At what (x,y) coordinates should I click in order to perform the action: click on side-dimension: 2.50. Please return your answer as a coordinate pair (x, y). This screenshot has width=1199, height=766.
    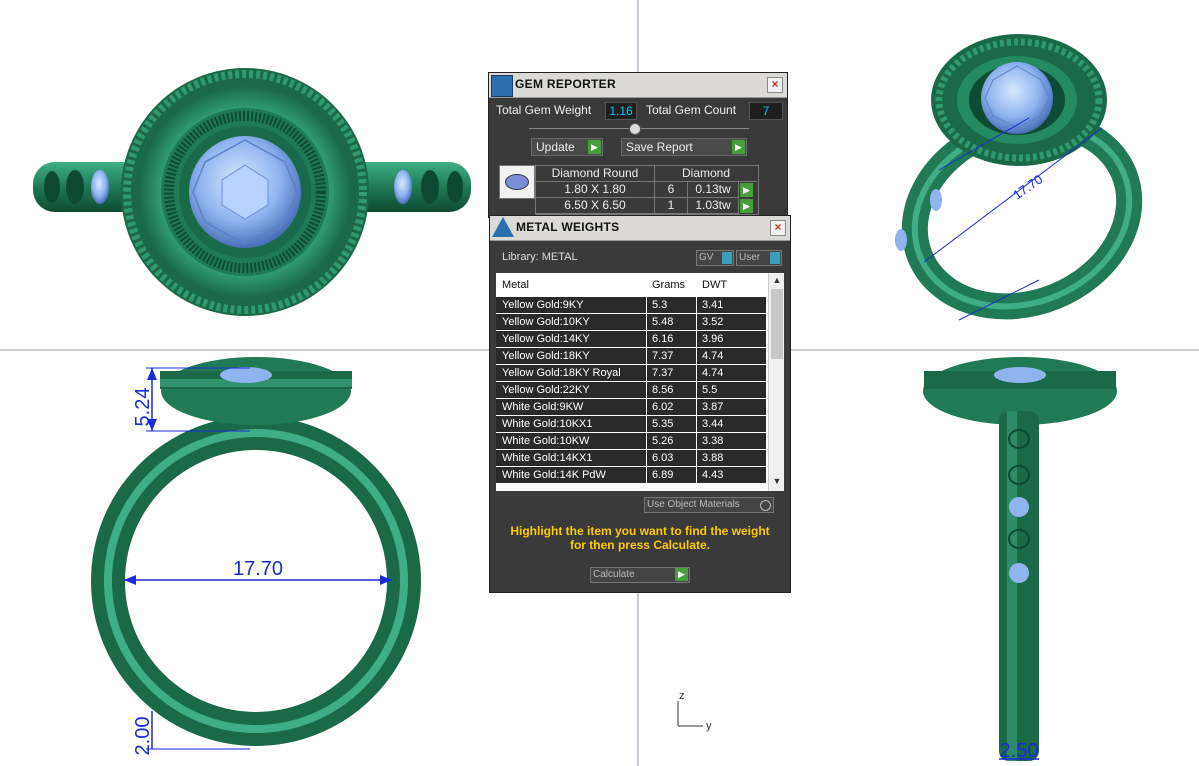
    Looking at the image, I should click on (1019, 751).